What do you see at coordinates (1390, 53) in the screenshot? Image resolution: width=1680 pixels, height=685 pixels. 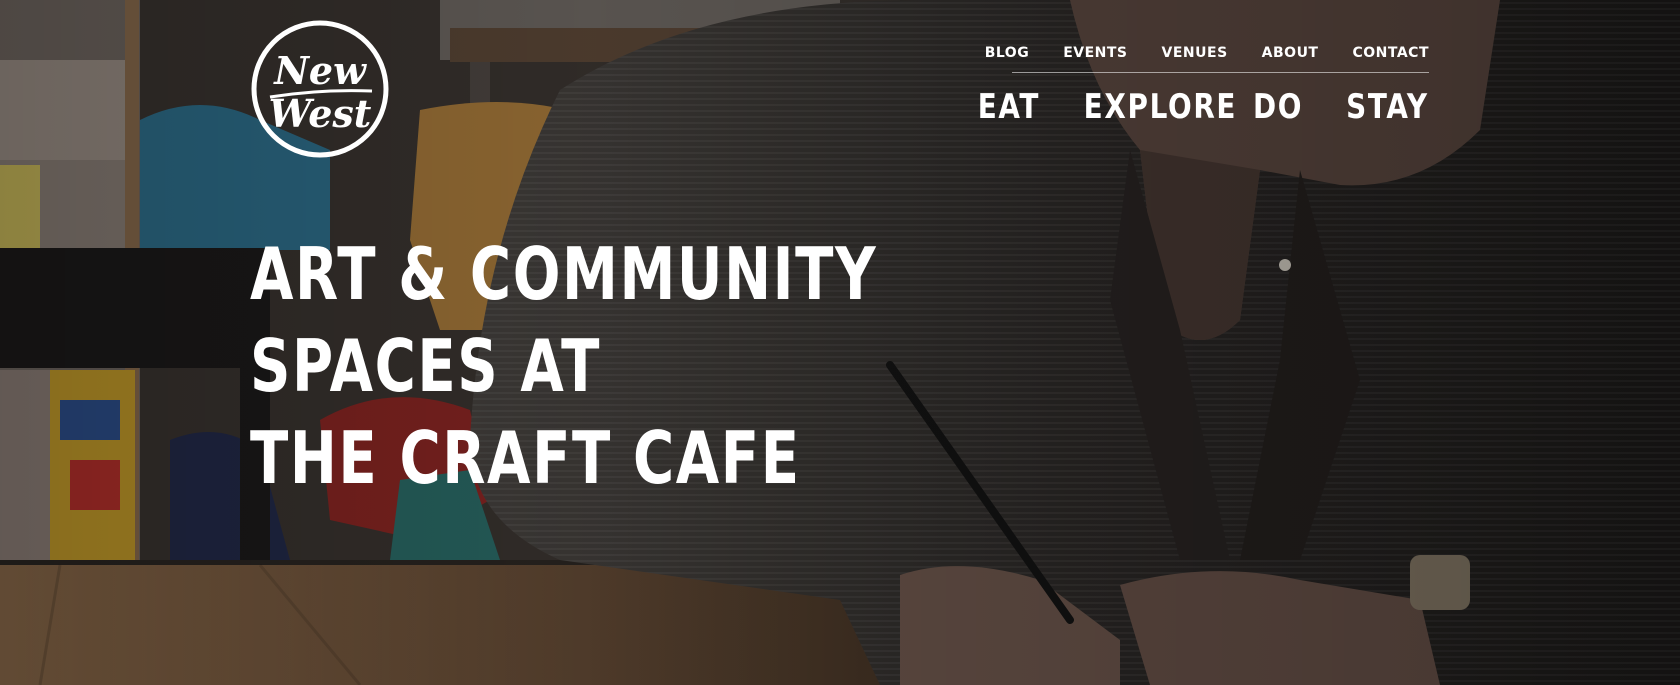 I see `nav-link-contact: CONTACT` at bounding box center [1390, 53].